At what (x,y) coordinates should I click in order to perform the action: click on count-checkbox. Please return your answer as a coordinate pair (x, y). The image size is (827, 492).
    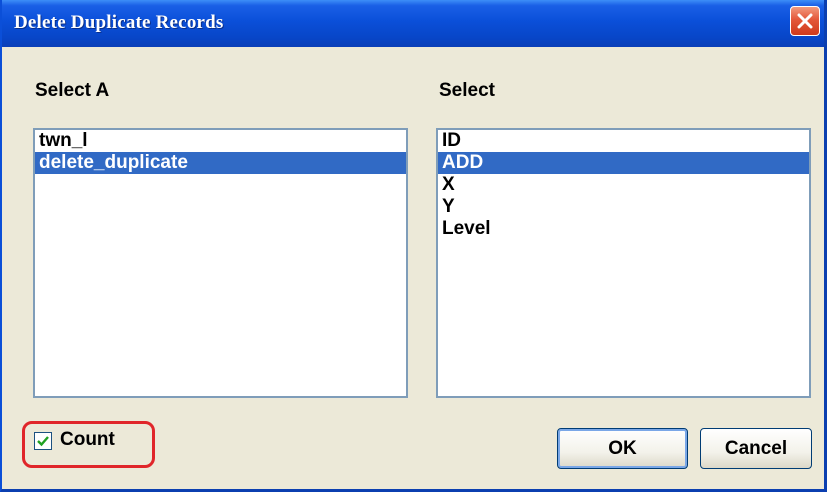
    Looking at the image, I should click on (43, 441).